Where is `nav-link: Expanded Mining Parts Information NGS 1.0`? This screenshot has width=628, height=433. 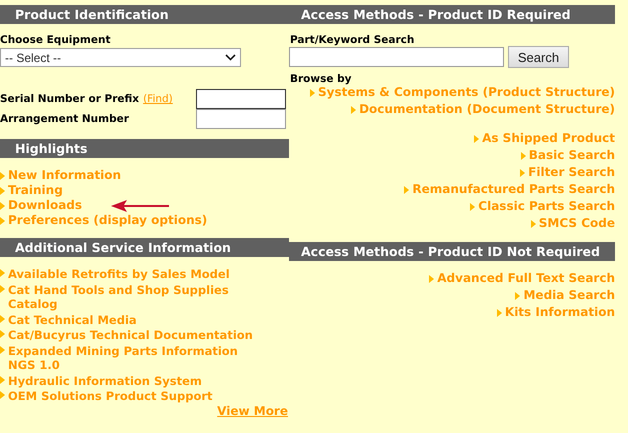
nav-link: Expanded Mining Parts Information NGS 1.0 is located at coordinates (137, 358).